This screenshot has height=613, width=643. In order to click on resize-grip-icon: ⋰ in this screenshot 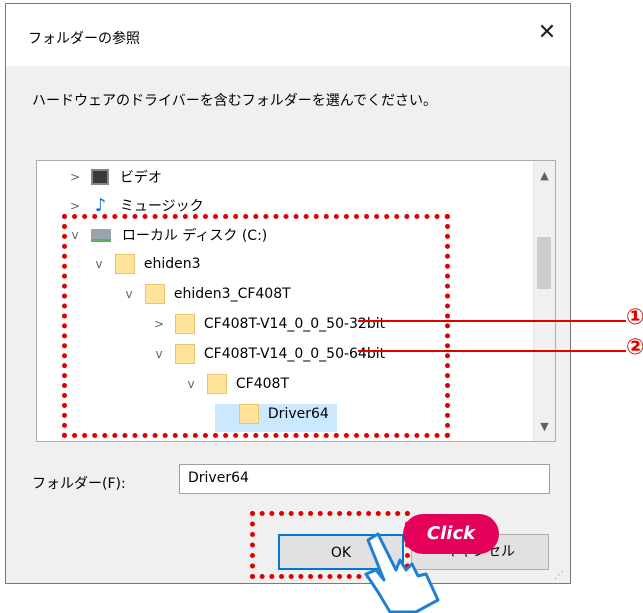, I will do `click(559, 575)`.